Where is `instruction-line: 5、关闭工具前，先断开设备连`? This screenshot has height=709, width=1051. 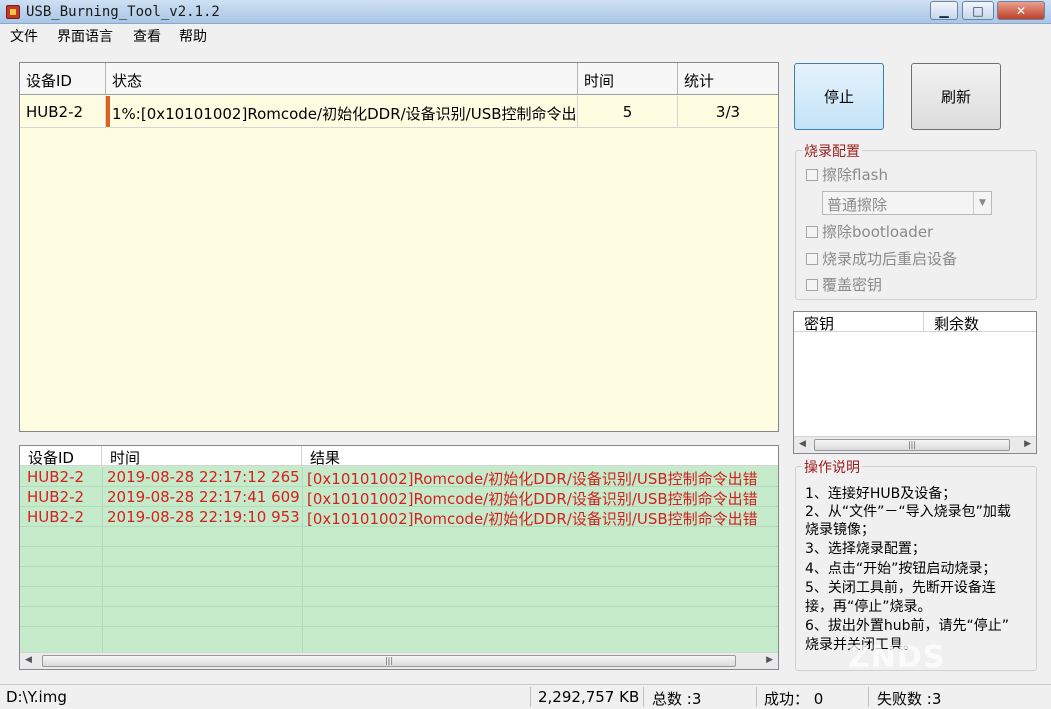 instruction-line: 5、关闭工具前，先断开设备连 is located at coordinates (900, 588).